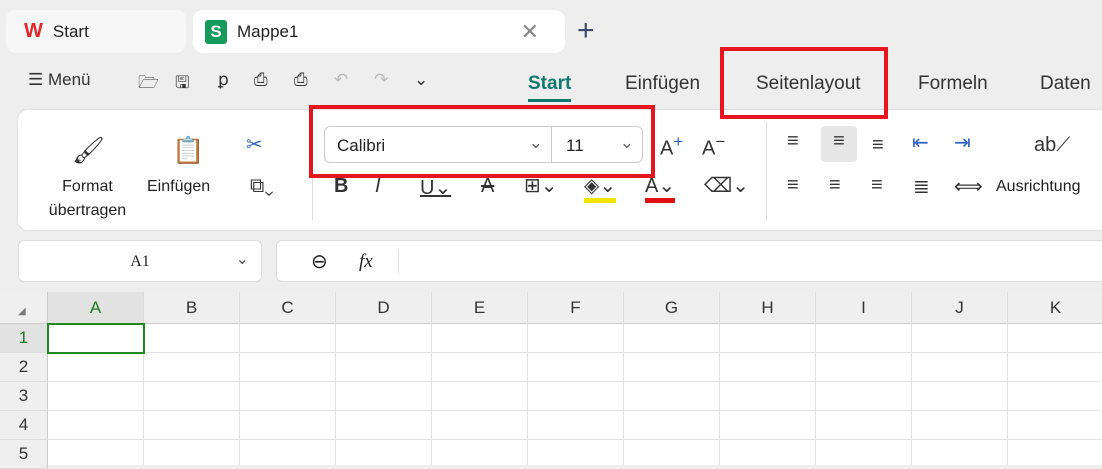 This screenshot has height=469, width=1102. I want to click on column-header-J: J, so click(960, 308).